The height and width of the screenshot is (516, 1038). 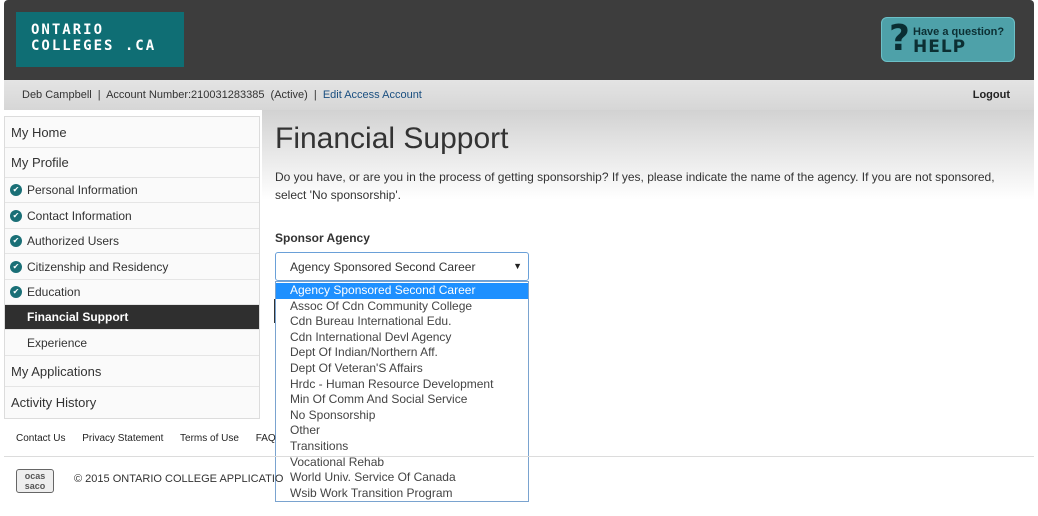 I want to click on logo-line-2: COLLEGES .CA, so click(x=94, y=46).